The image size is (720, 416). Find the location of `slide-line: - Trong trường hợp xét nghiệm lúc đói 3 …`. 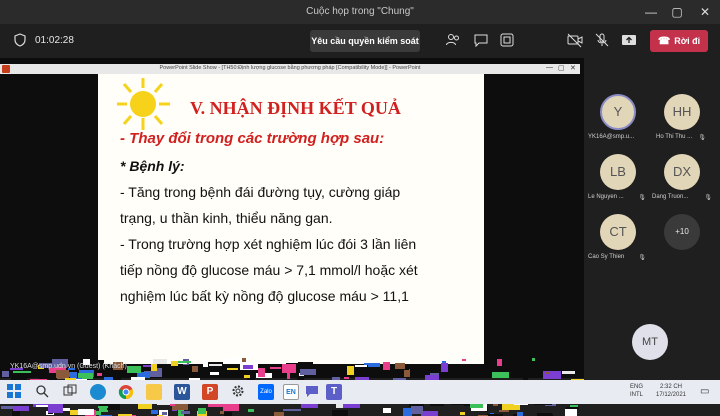

slide-line: - Trong trường hợp xét nghiệm lúc đói 3 … is located at coordinates (268, 244).